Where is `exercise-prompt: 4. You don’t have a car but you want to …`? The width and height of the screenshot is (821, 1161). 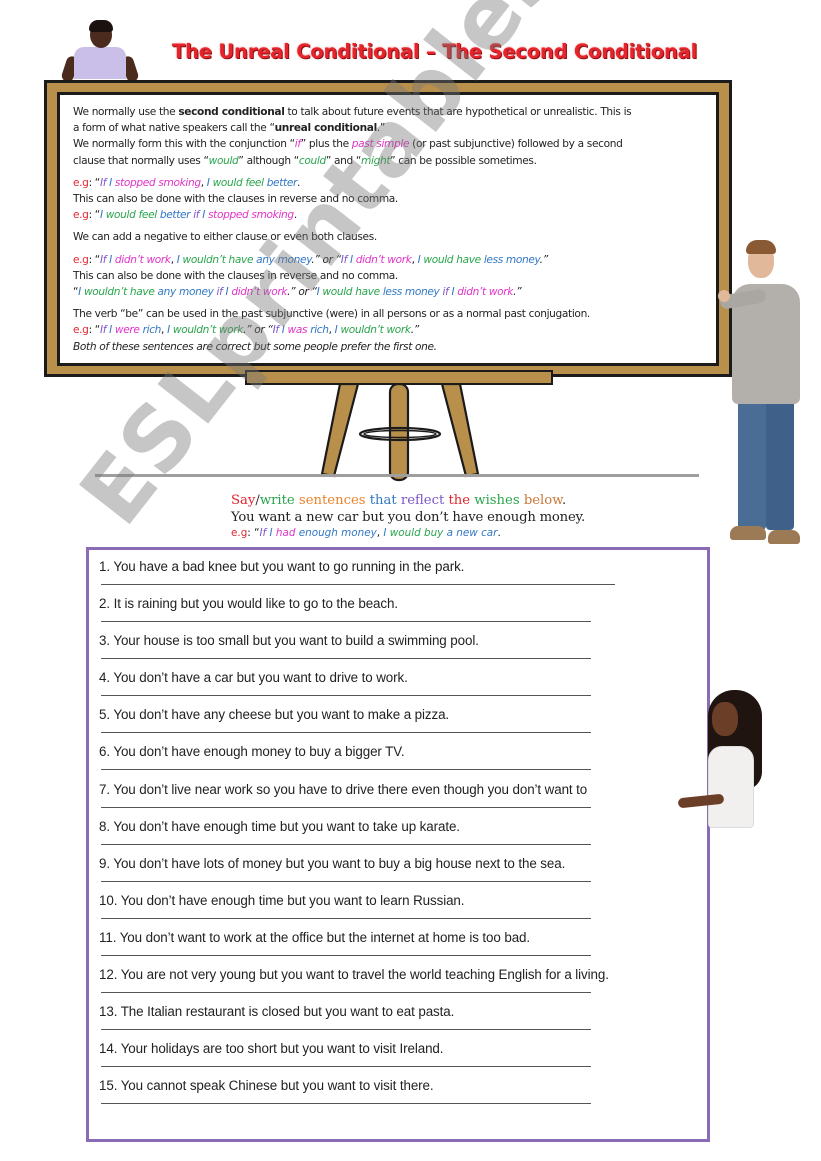 exercise-prompt: 4. You don’t have a car but you want to … is located at coordinates (253, 678).